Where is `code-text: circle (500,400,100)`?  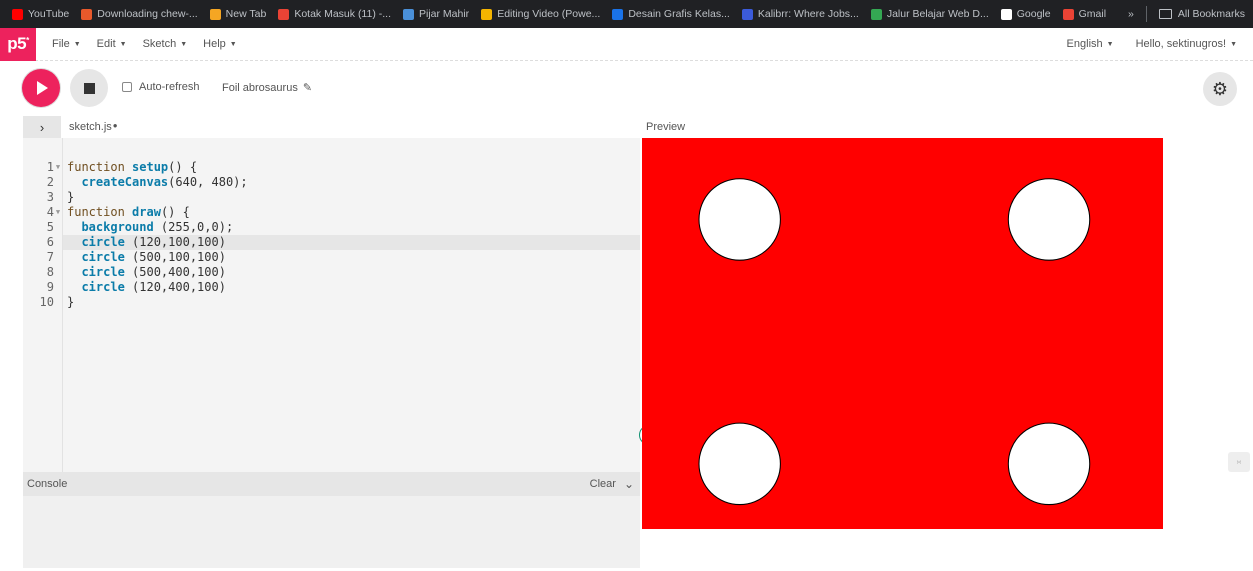
code-text: circle (500,400,100) is located at coordinates (146, 272).